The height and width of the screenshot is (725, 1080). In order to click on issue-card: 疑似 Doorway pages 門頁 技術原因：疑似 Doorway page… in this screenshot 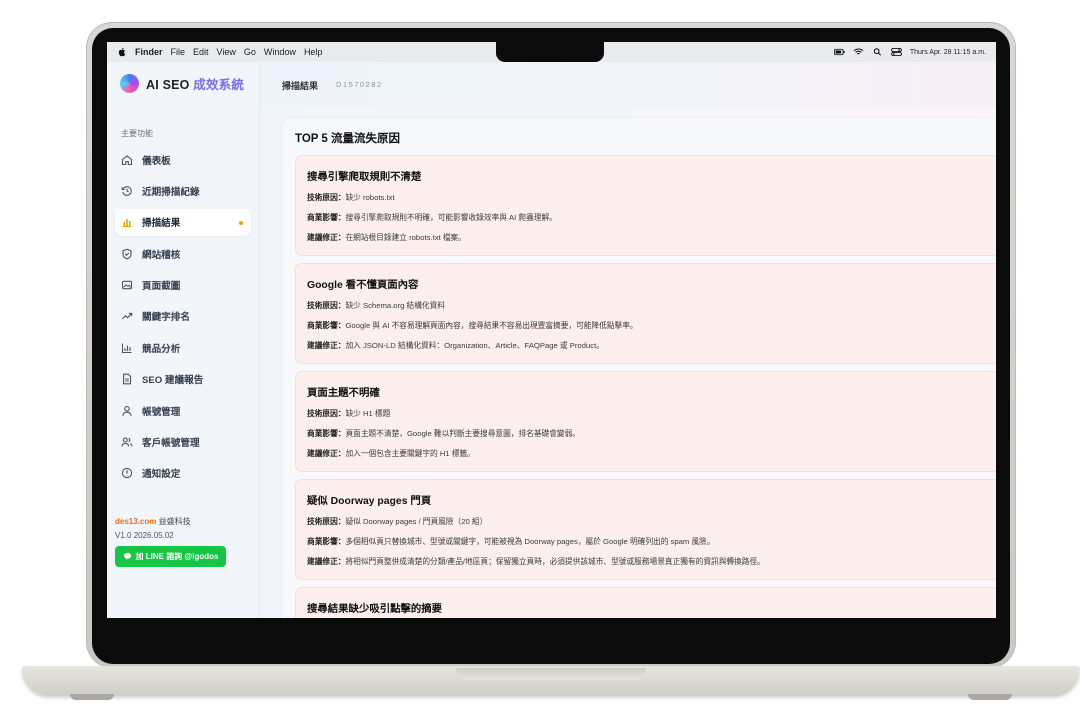, I will do `click(645, 529)`.